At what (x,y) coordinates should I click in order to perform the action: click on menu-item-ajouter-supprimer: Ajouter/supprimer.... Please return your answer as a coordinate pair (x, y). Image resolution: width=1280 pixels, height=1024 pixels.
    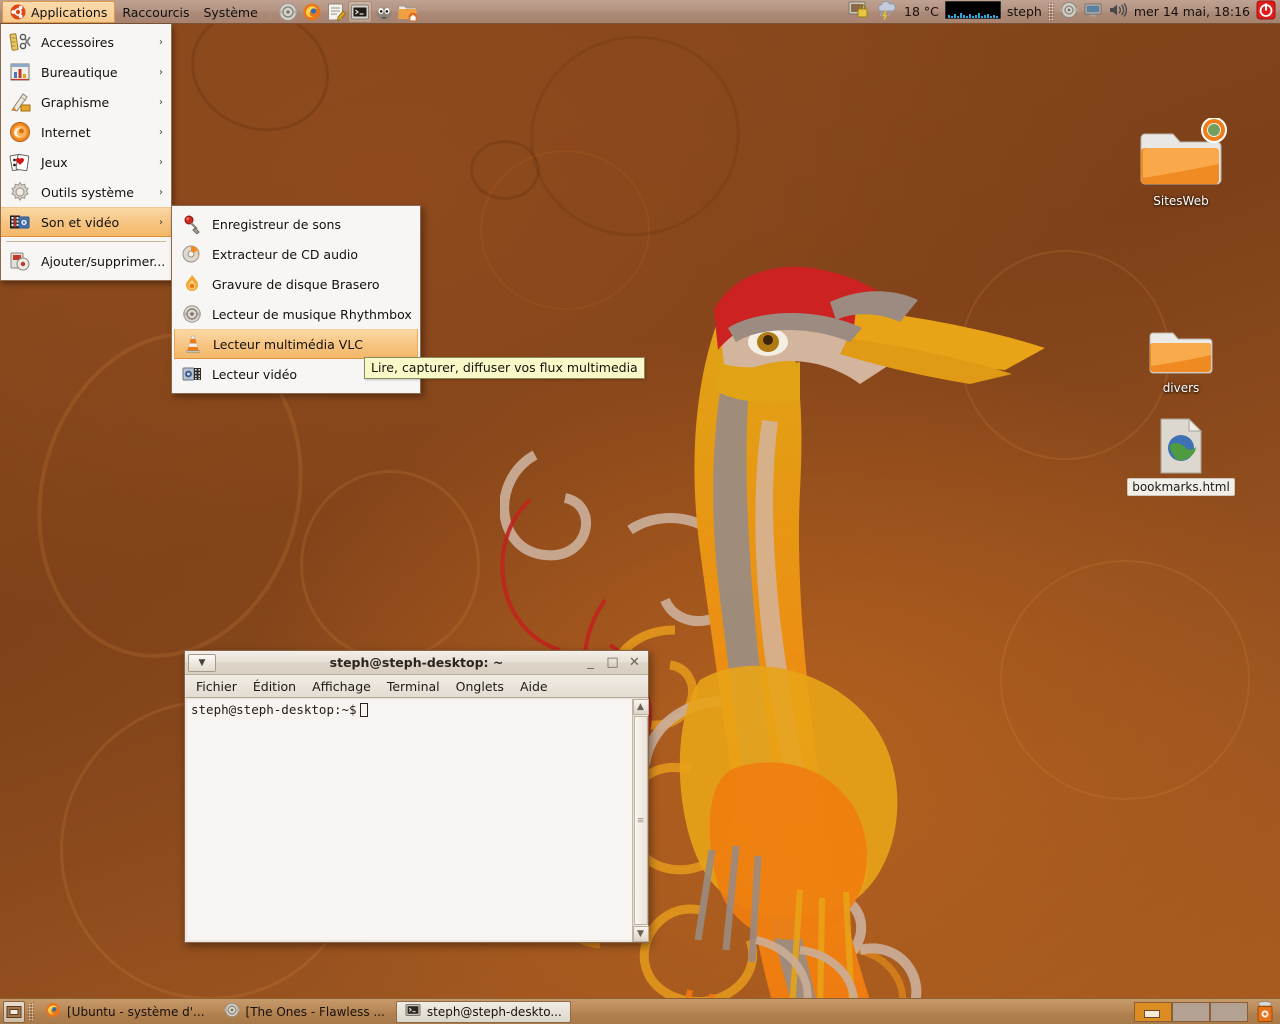
    Looking at the image, I should click on (86, 261).